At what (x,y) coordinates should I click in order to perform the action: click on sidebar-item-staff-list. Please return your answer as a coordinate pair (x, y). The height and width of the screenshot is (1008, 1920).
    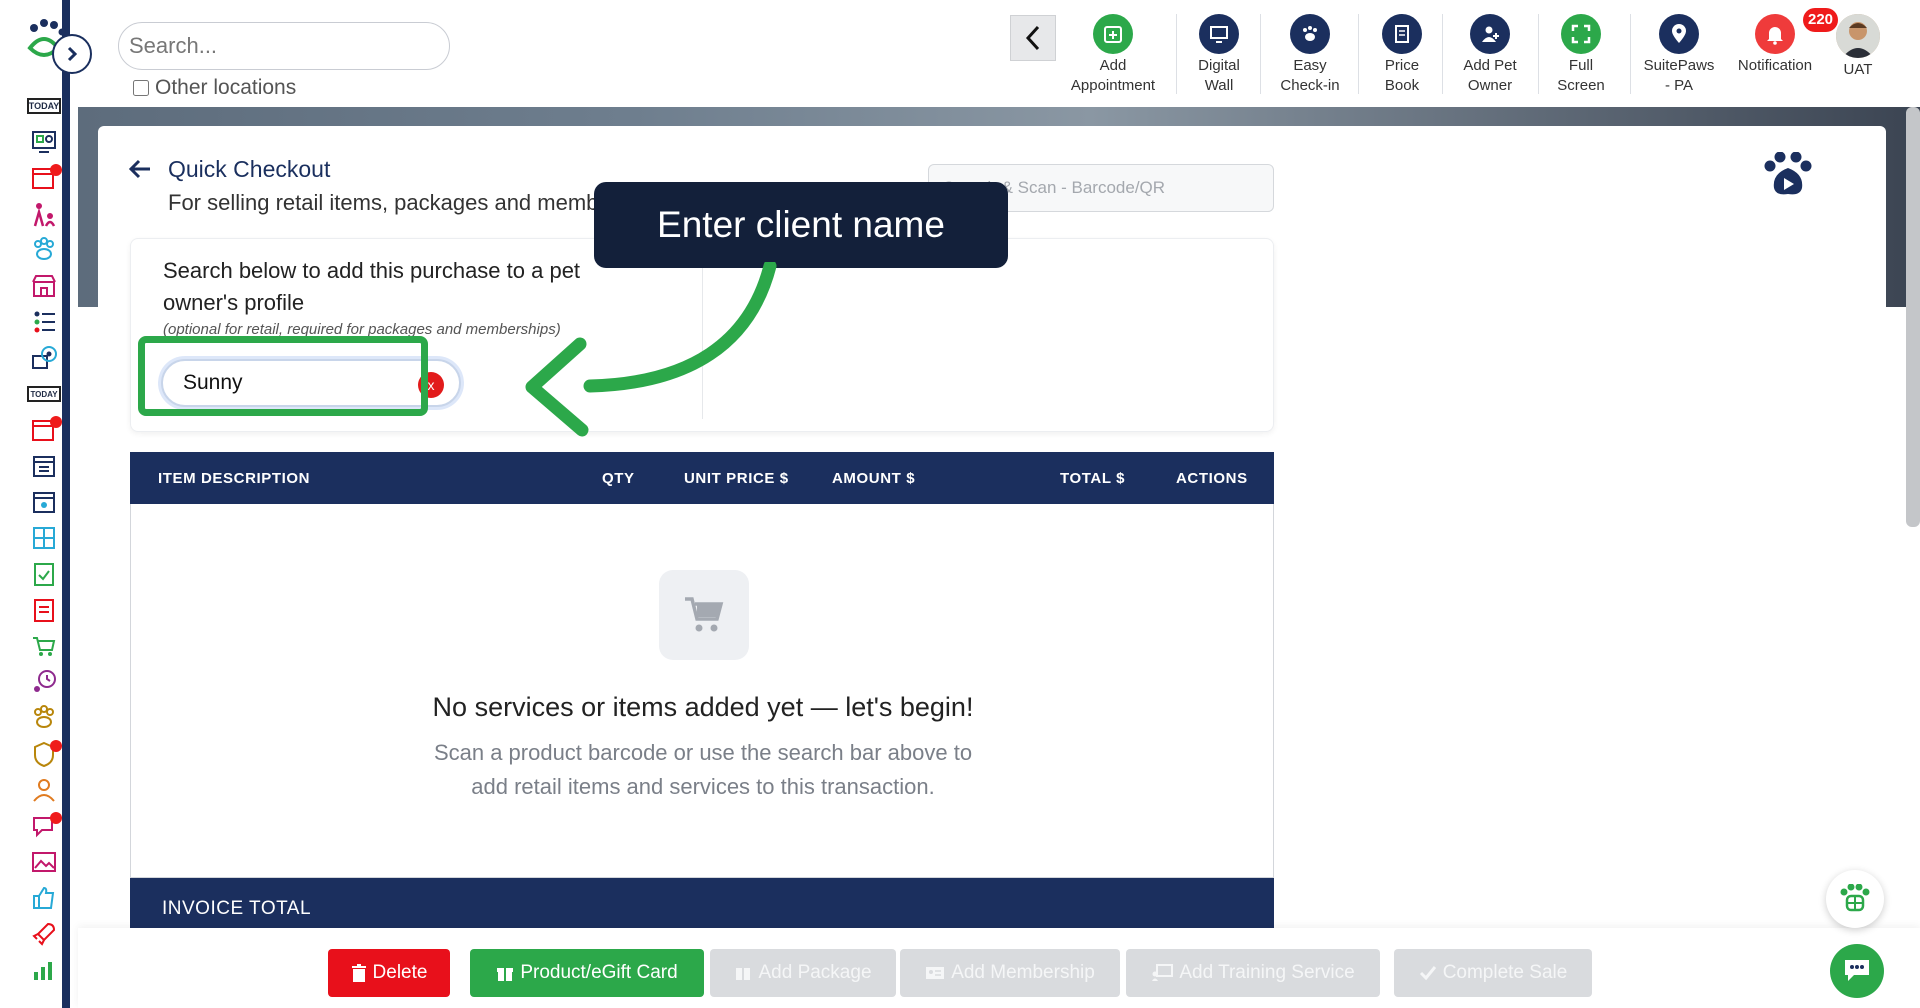
    Looking at the image, I should click on (44, 322).